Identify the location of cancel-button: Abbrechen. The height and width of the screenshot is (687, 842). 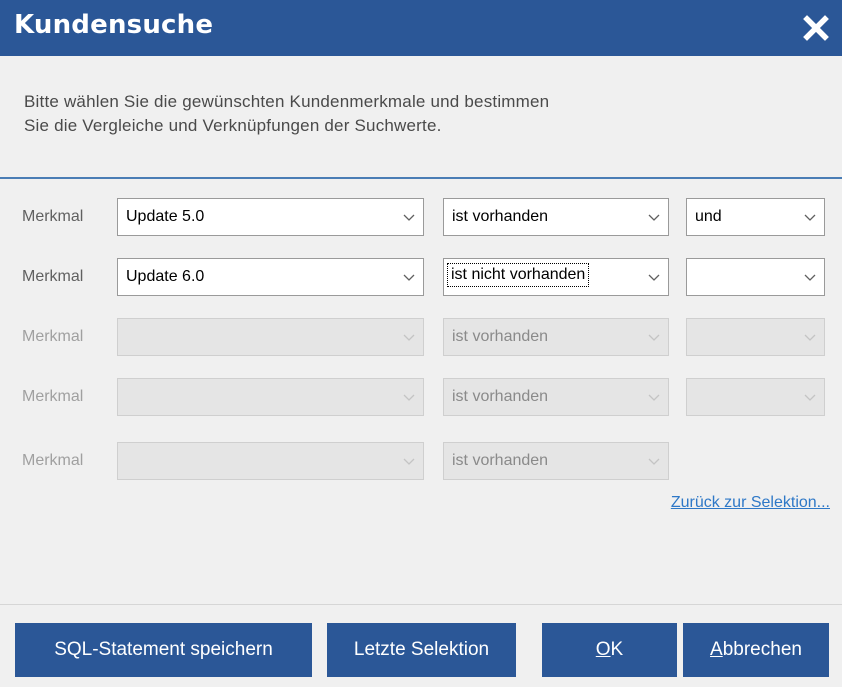
(756, 650).